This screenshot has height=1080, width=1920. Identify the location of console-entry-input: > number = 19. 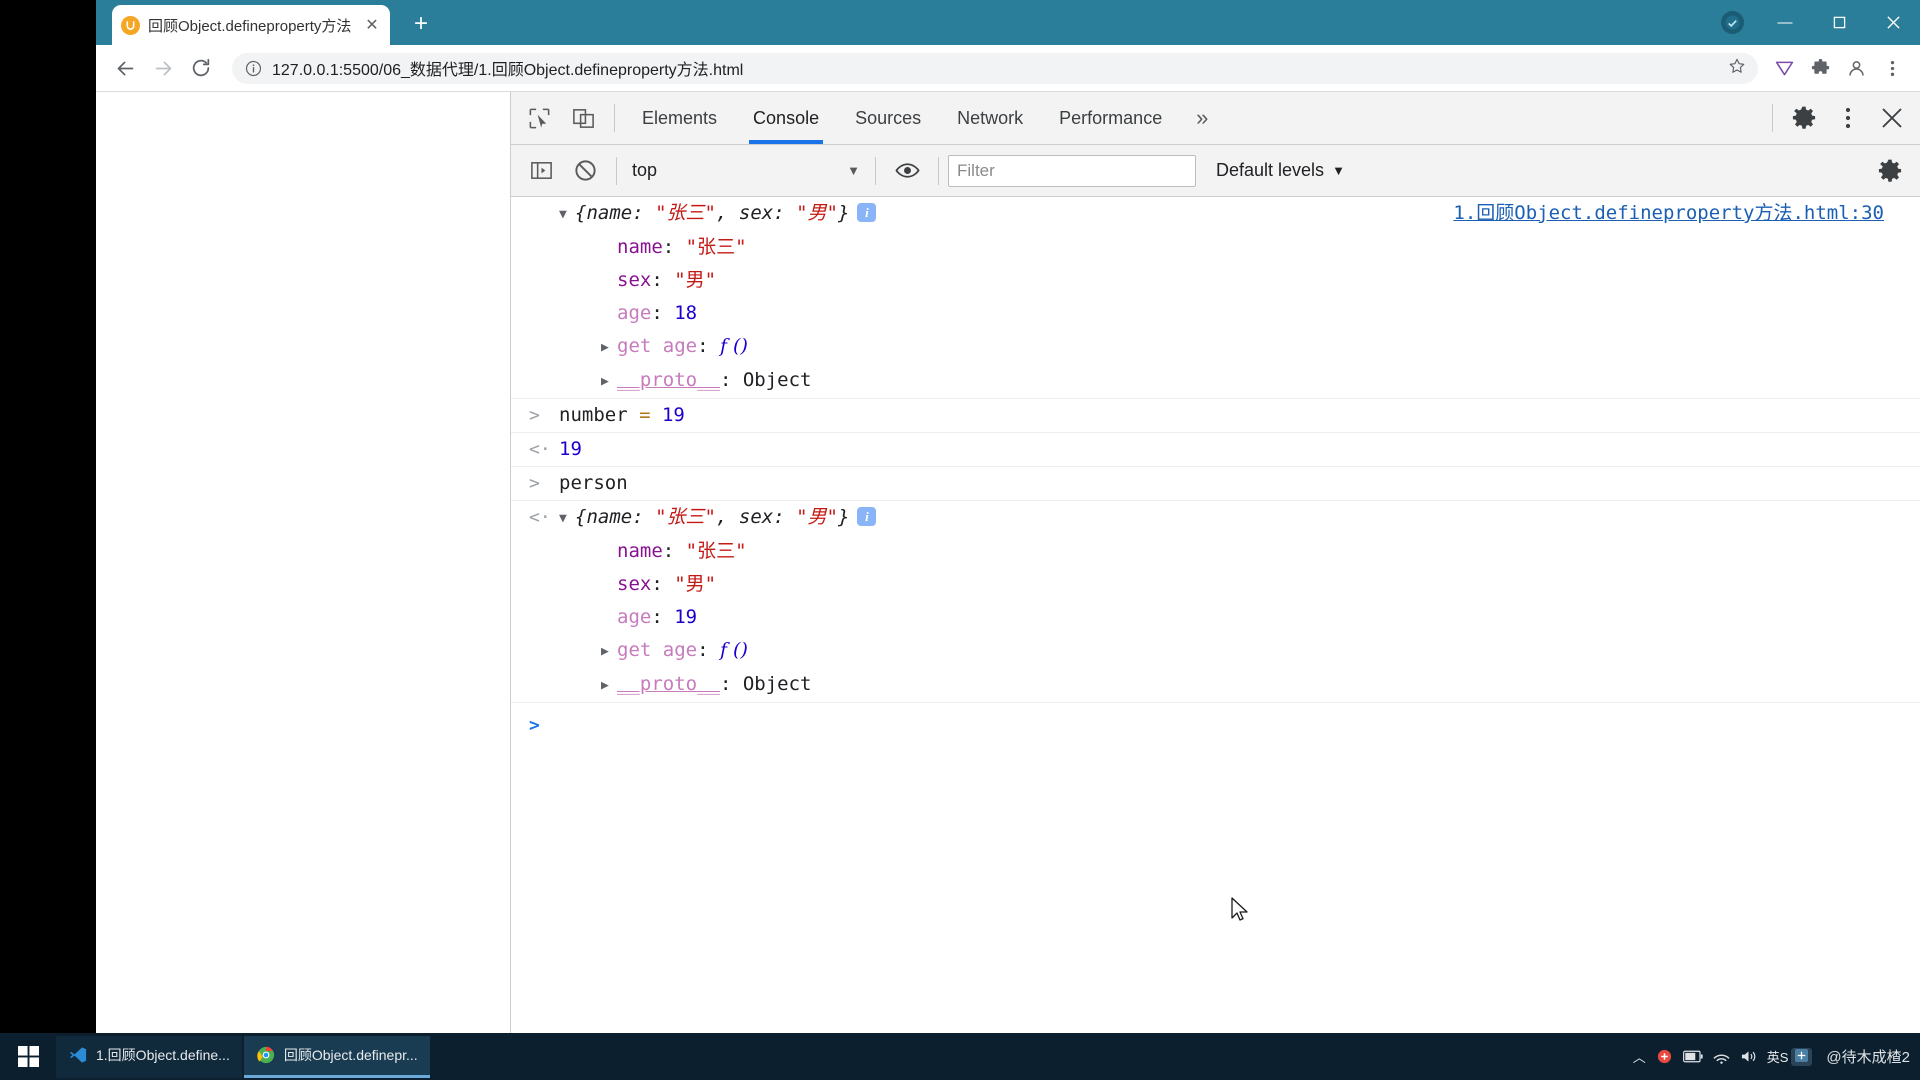
(1215, 416).